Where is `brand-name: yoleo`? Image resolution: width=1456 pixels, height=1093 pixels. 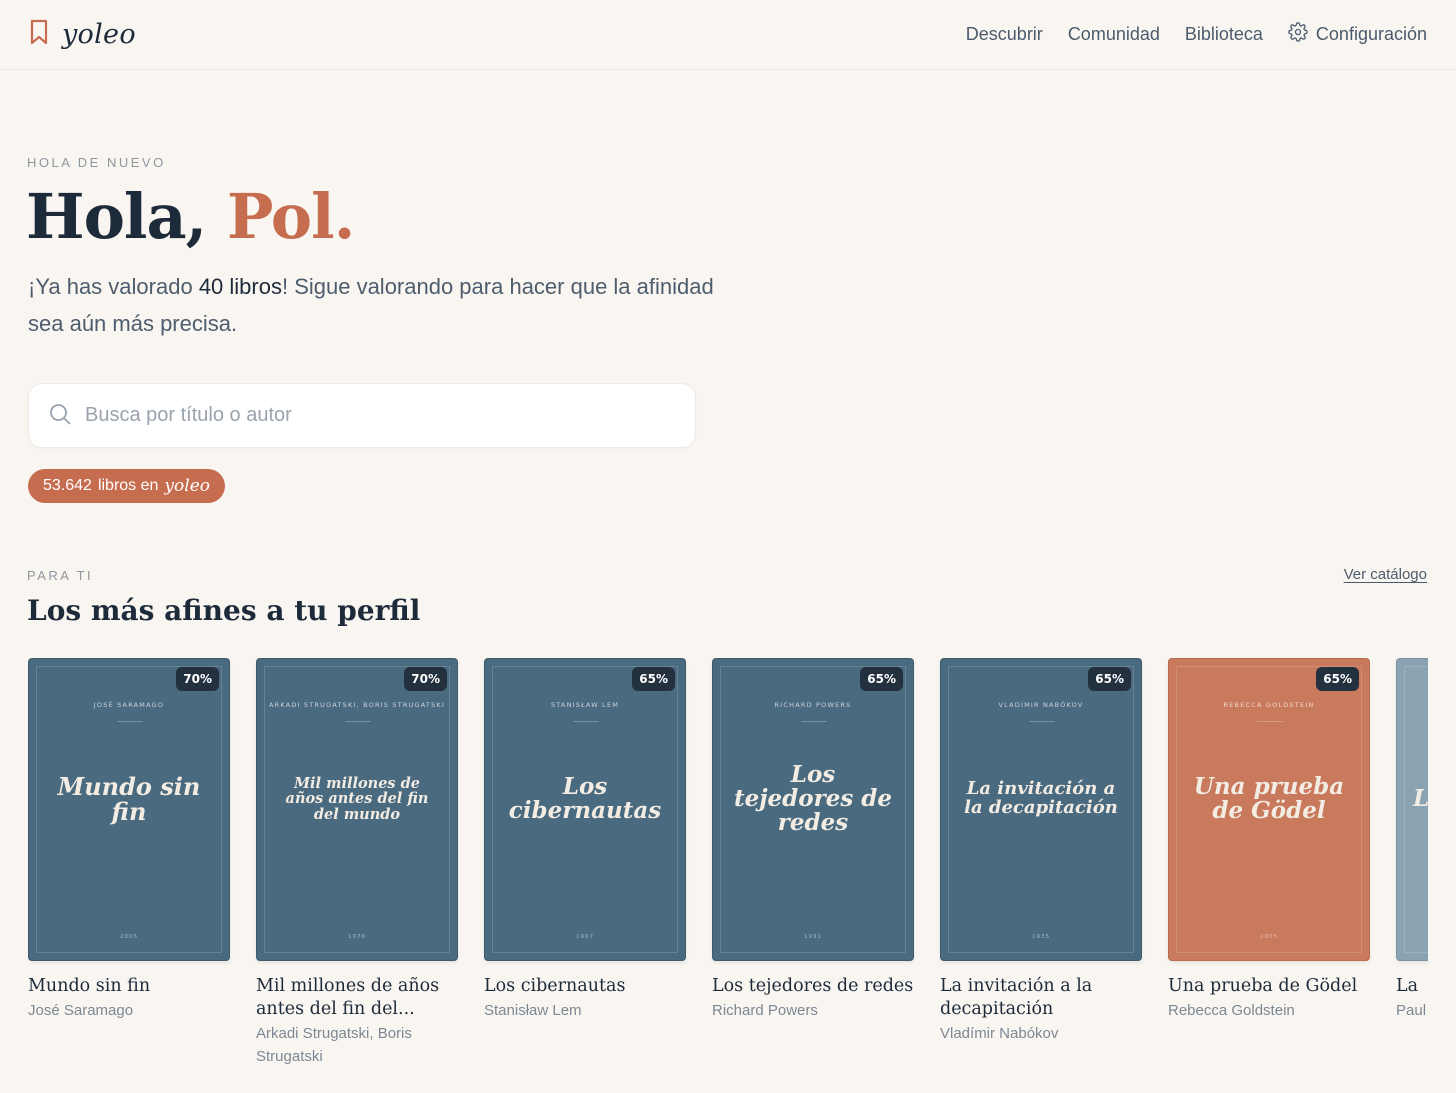
brand-name: yoleo is located at coordinates (99, 34).